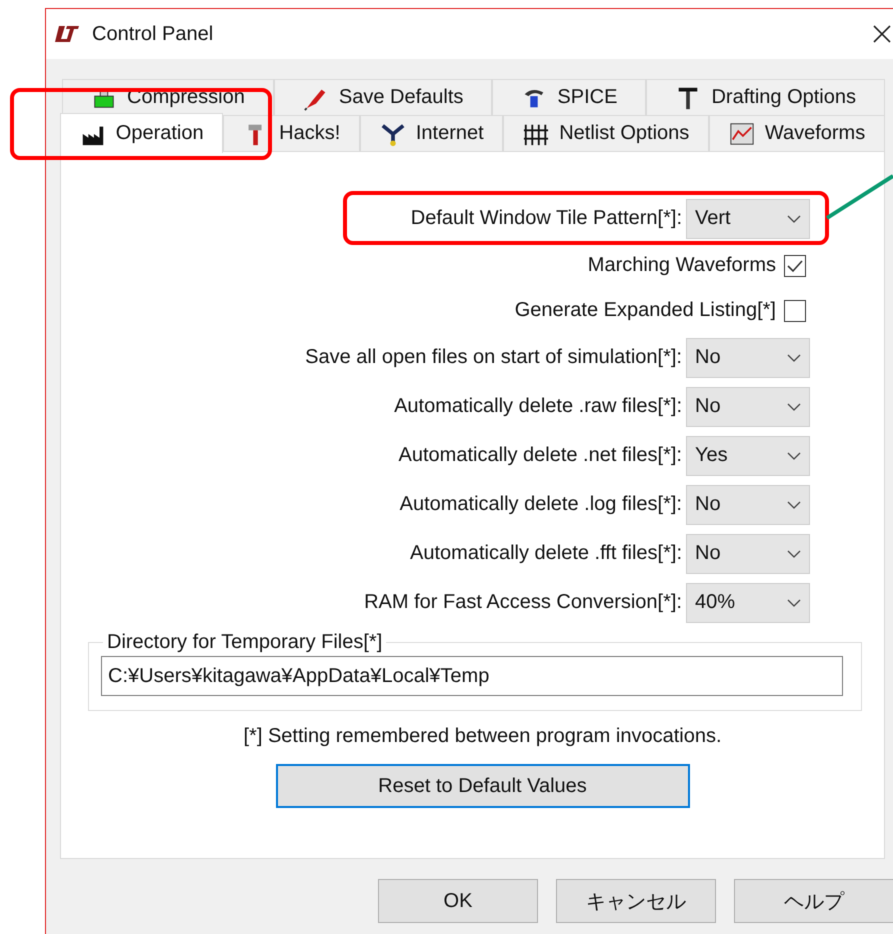 The height and width of the screenshot is (934, 893). What do you see at coordinates (645, 310) in the screenshot?
I see `setting-label: Generate Expanded Listing[*]` at bounding box center [645, 310].